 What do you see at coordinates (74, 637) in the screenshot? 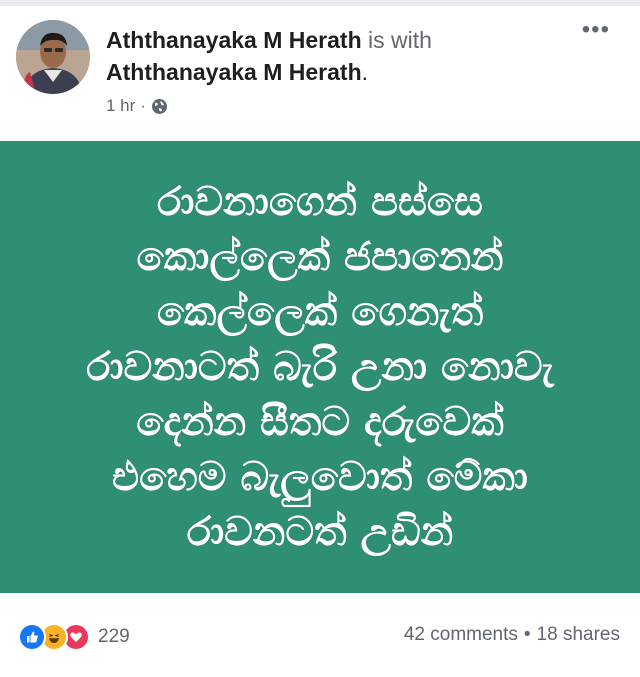
I see `reactions-summary: 229` at bounding box center [74, 637].